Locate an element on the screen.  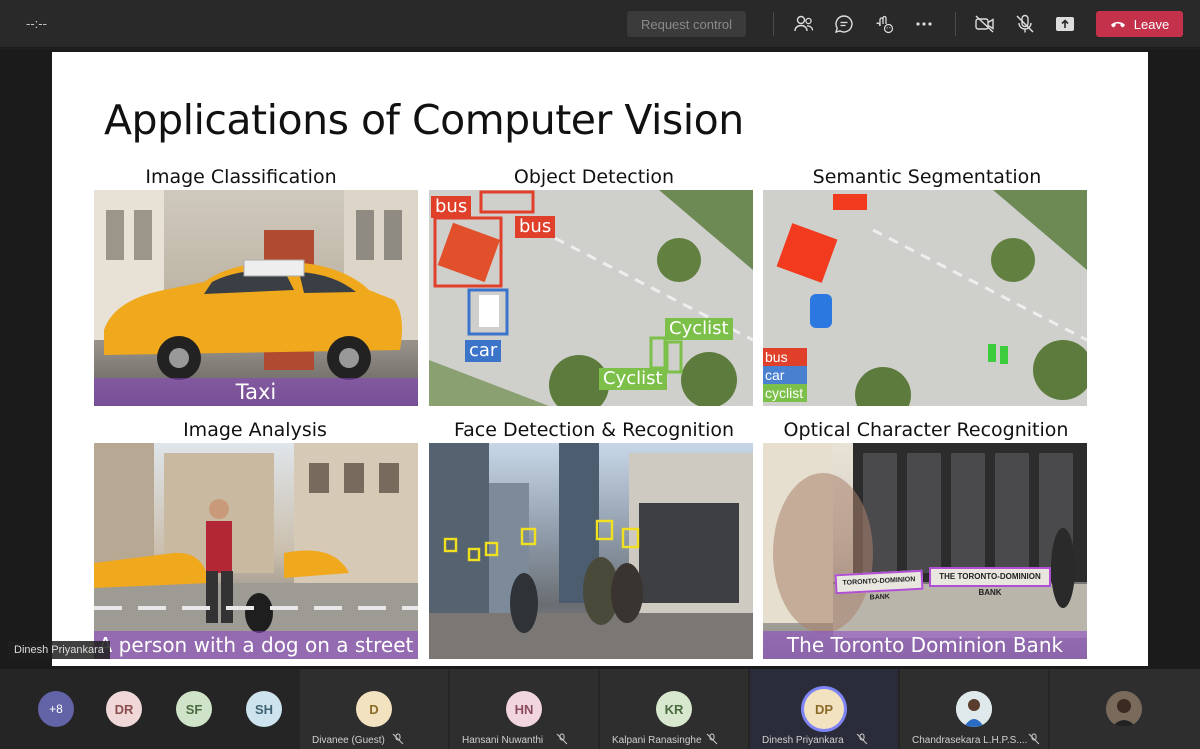
crowd-illustration is located at coordinates (591, 551).